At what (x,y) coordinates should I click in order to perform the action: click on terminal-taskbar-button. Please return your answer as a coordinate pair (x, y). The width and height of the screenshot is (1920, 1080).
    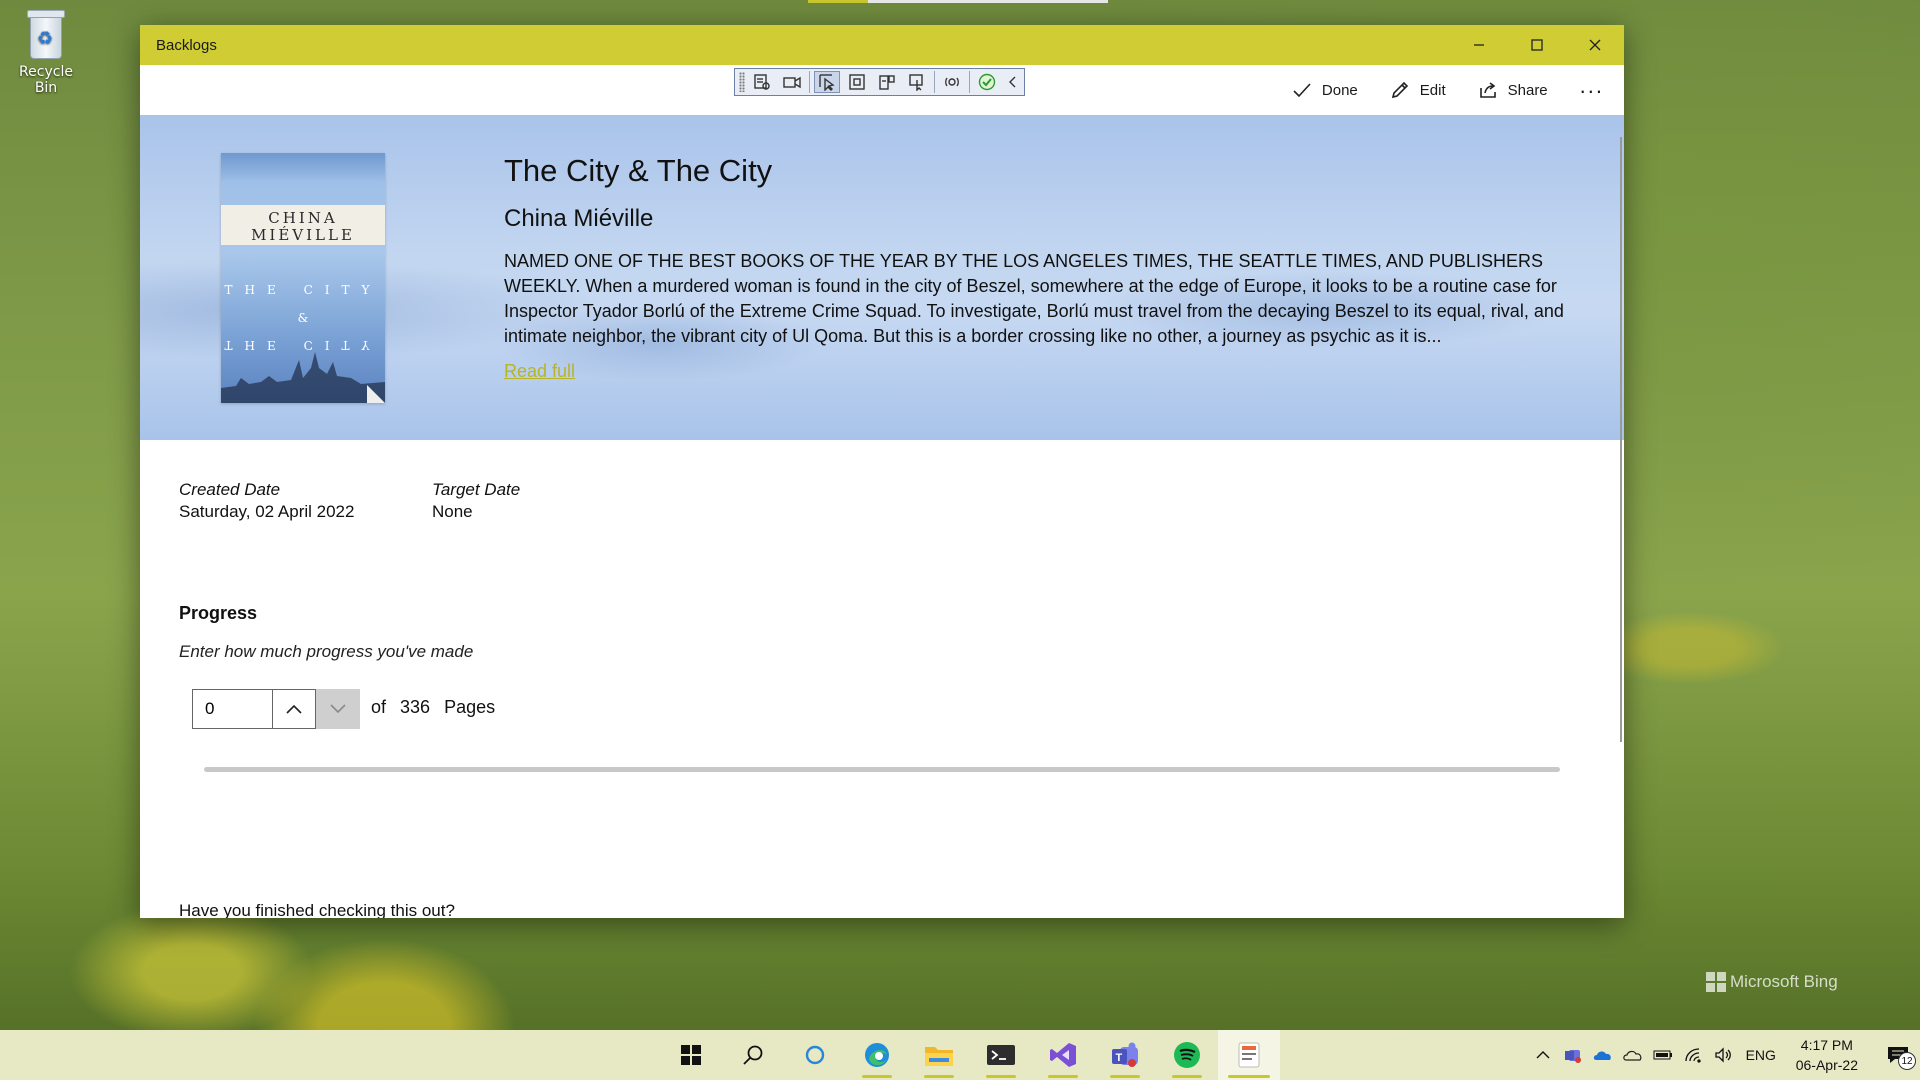
    Looking at the image, I should click on (1001, 1055).